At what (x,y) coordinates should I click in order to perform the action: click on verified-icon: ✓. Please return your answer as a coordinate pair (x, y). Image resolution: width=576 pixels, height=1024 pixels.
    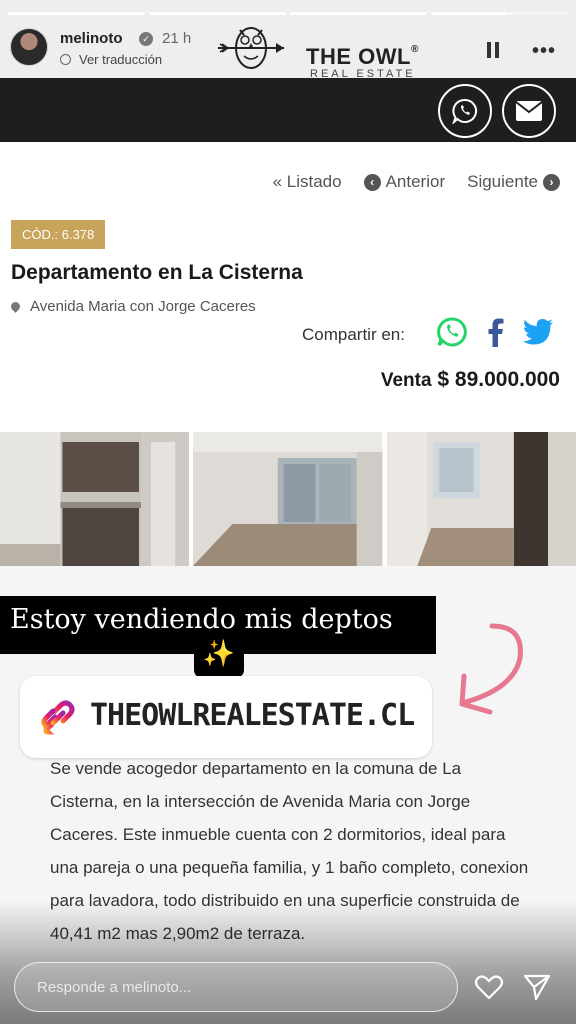
    Looking at the image, I should click on (146, 39).